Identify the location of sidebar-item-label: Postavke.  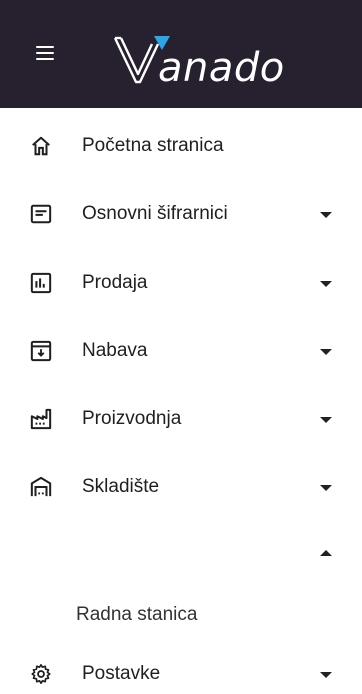
(121, 673).